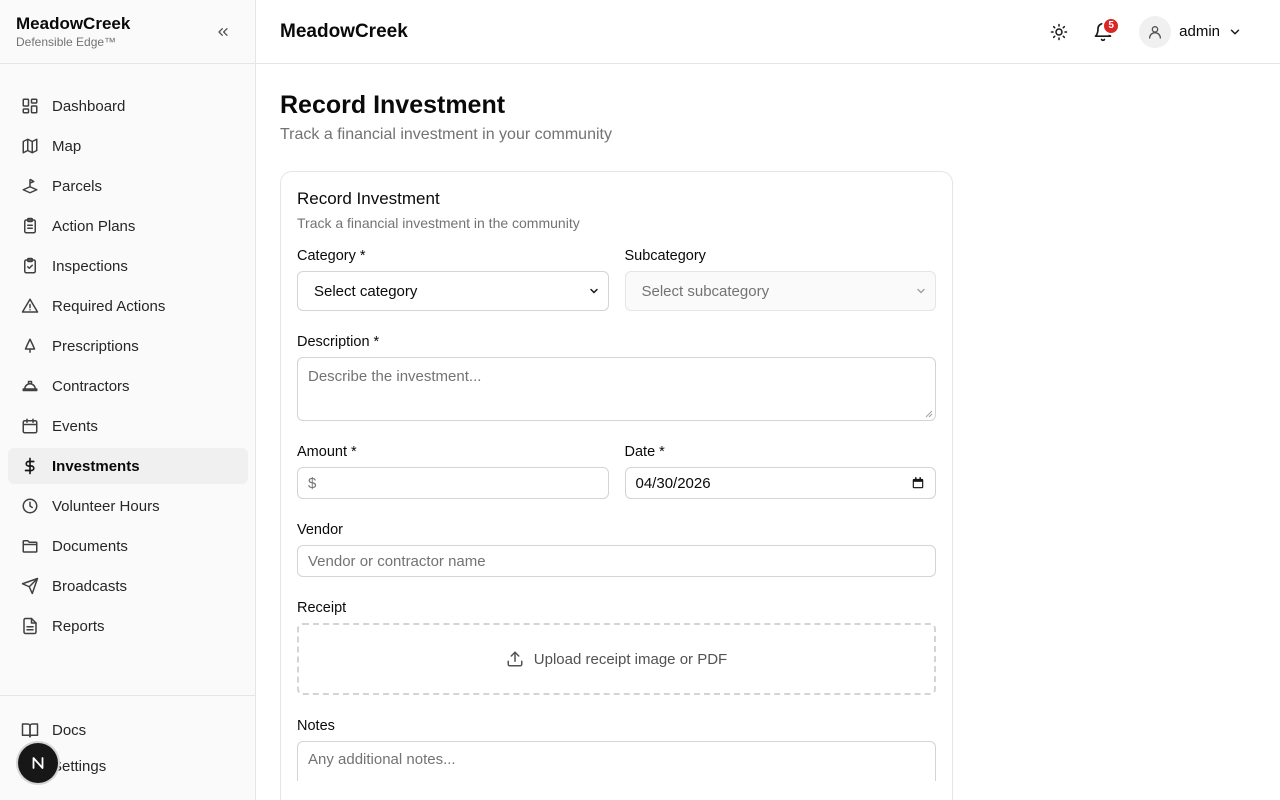 The width and height of the screenshot is (1280, 800). Describe the element at coordinates (128, 426) in the screenshot. I see `sidebar-item-events: Events` at that location.